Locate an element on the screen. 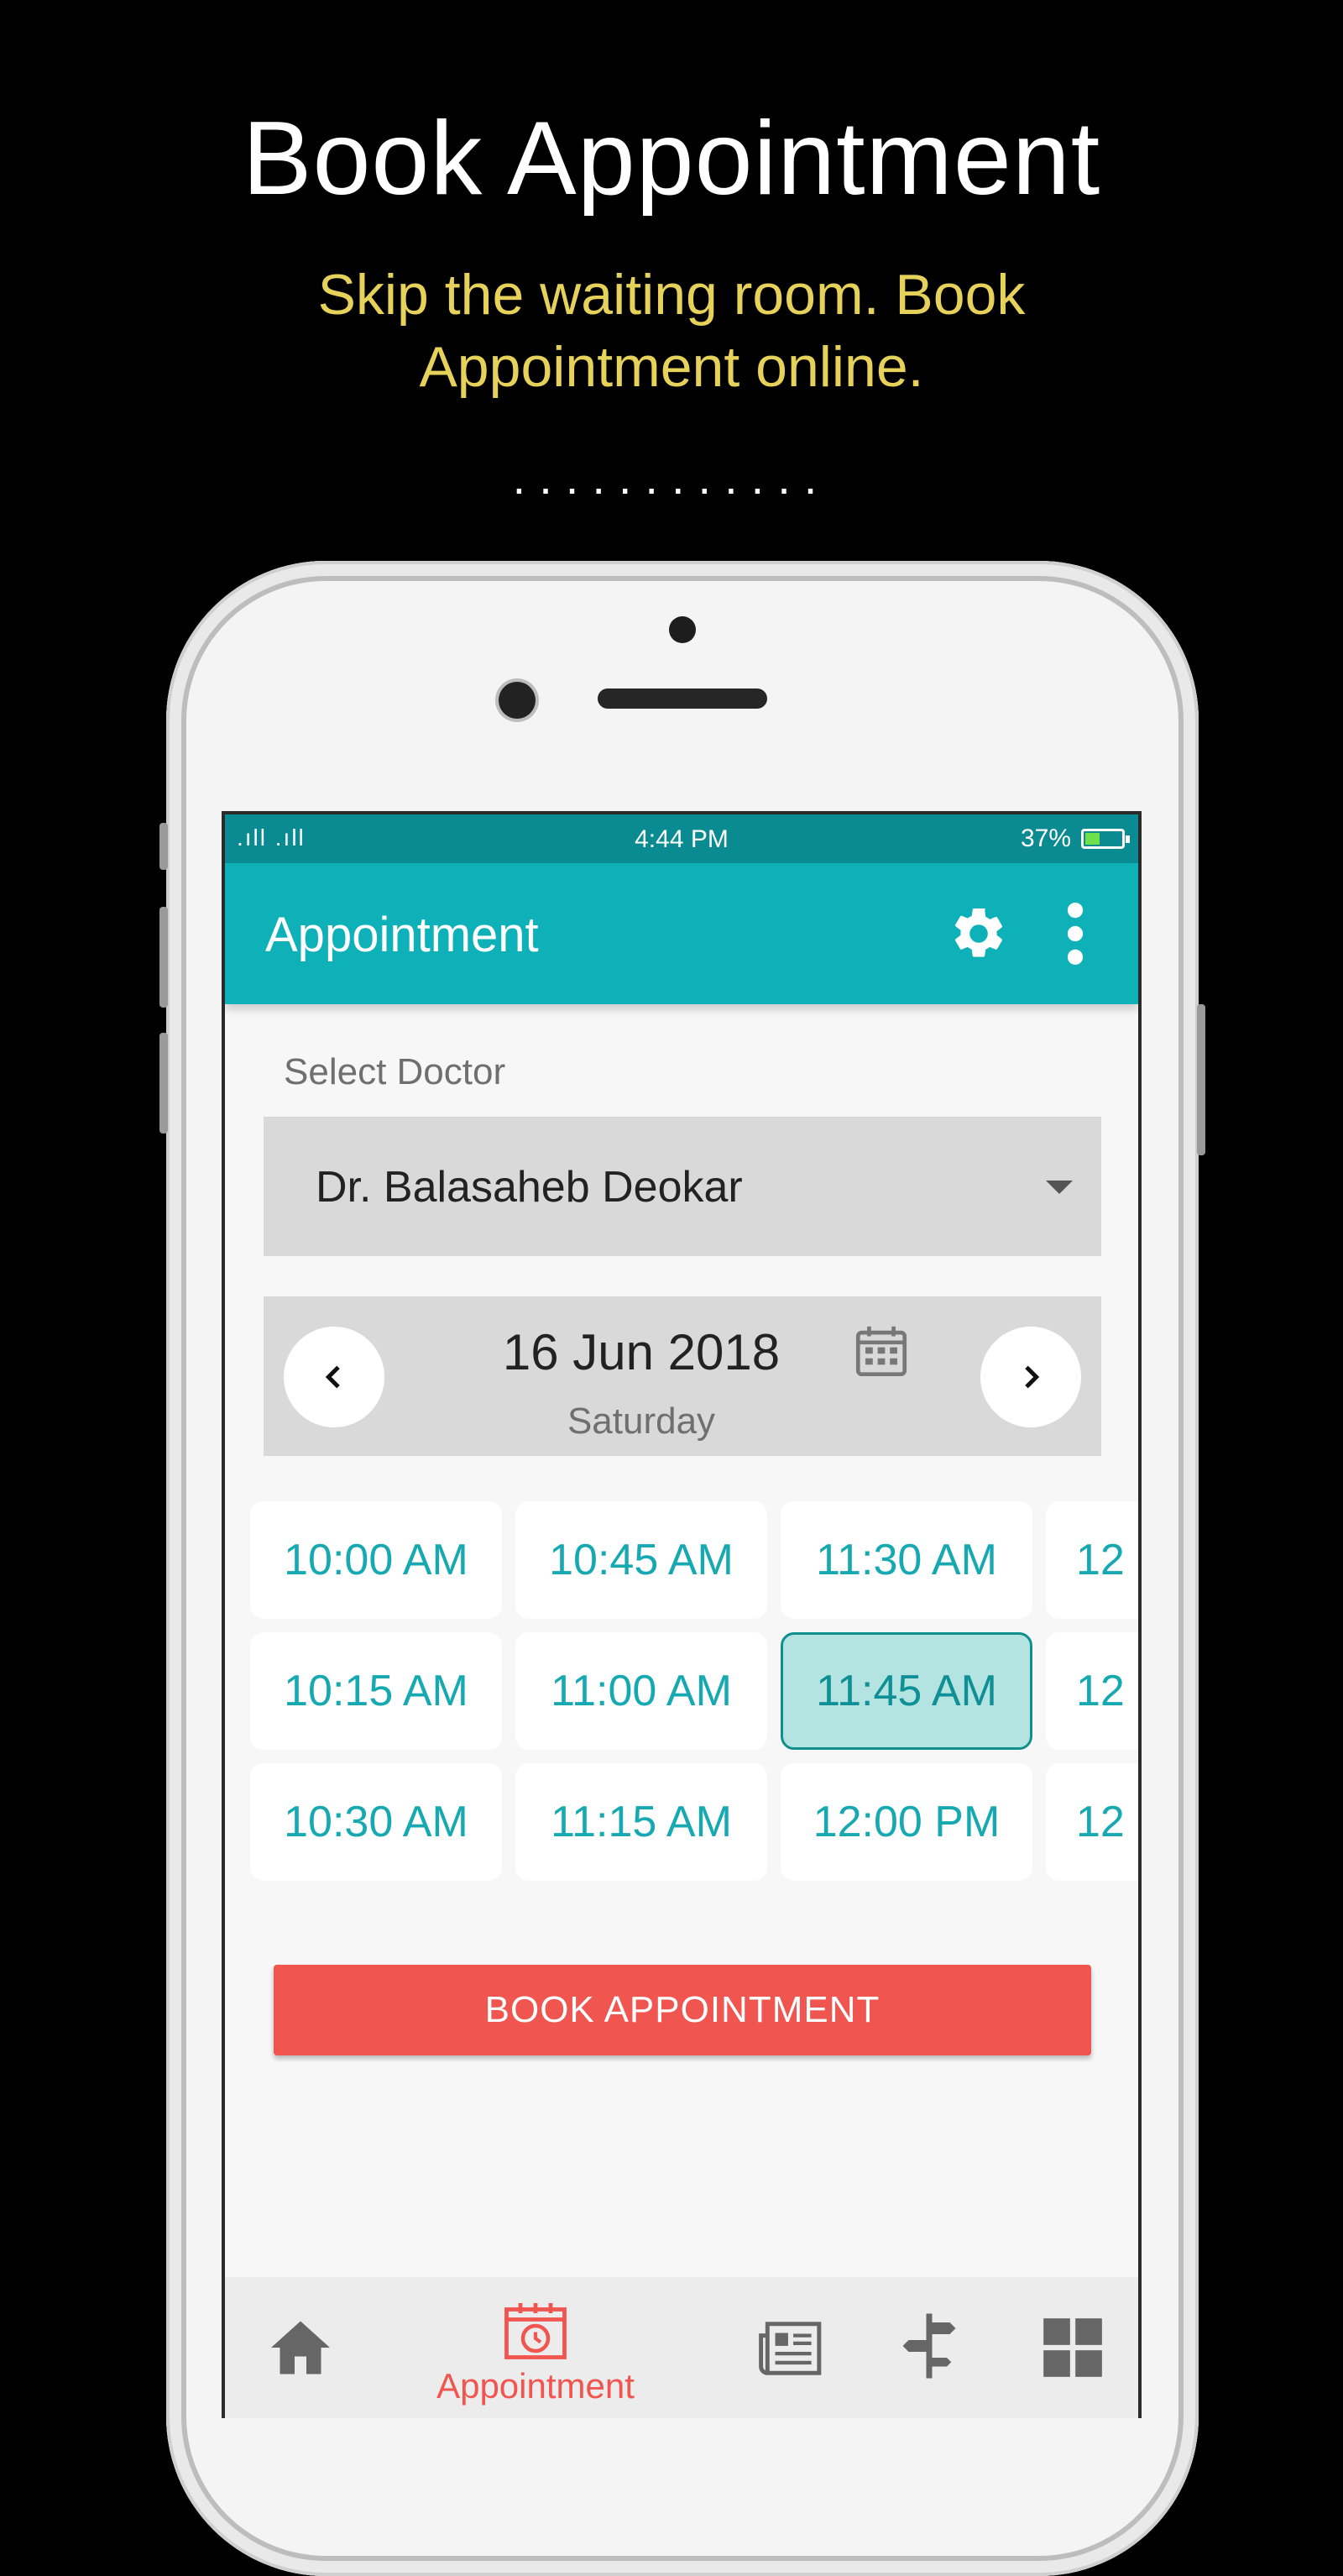  status-time: 4:44 PM is located at coordinates (682, 839).